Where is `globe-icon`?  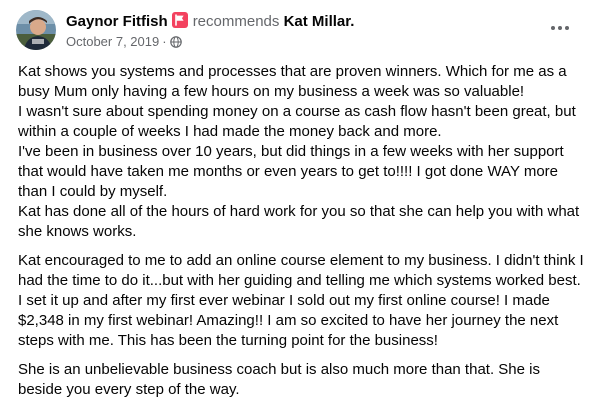
globe-icon is located at coordinates (175, 44).